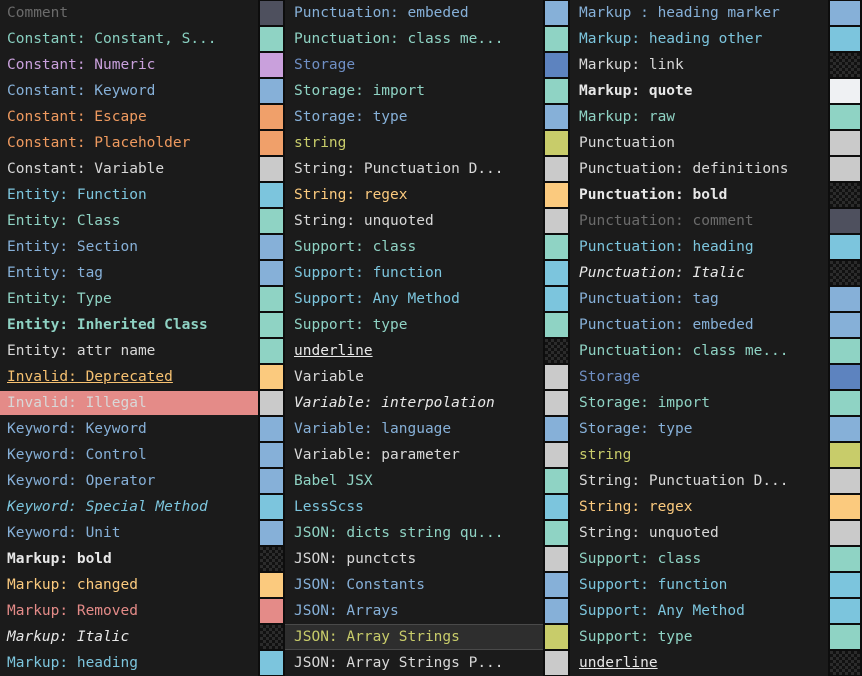 The height and width of the screenshot is (676, 862). What do you see at coordinates (427, 481) in the screenshot?
I see `scope-row: Babel JSX` at bounding box center [427, 481].